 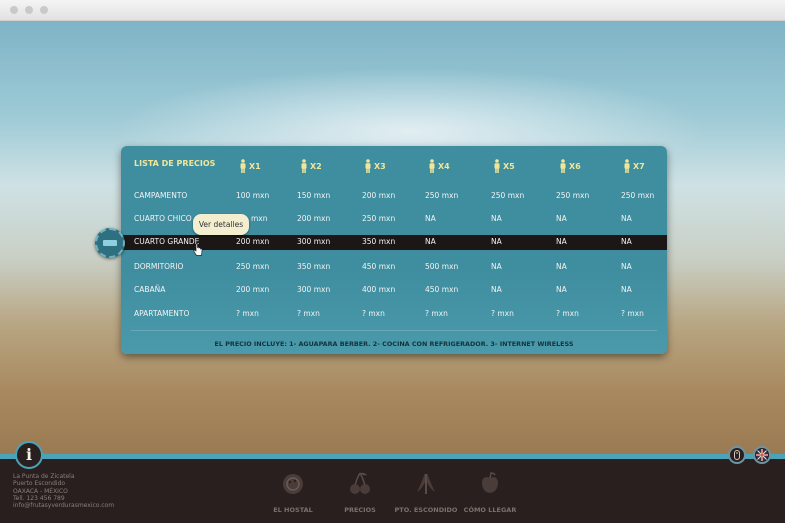 What do you see at coordinates (737, 455) in the screenshot?
I see `mouse-scroll-icon` at bounding box center [737, 455].